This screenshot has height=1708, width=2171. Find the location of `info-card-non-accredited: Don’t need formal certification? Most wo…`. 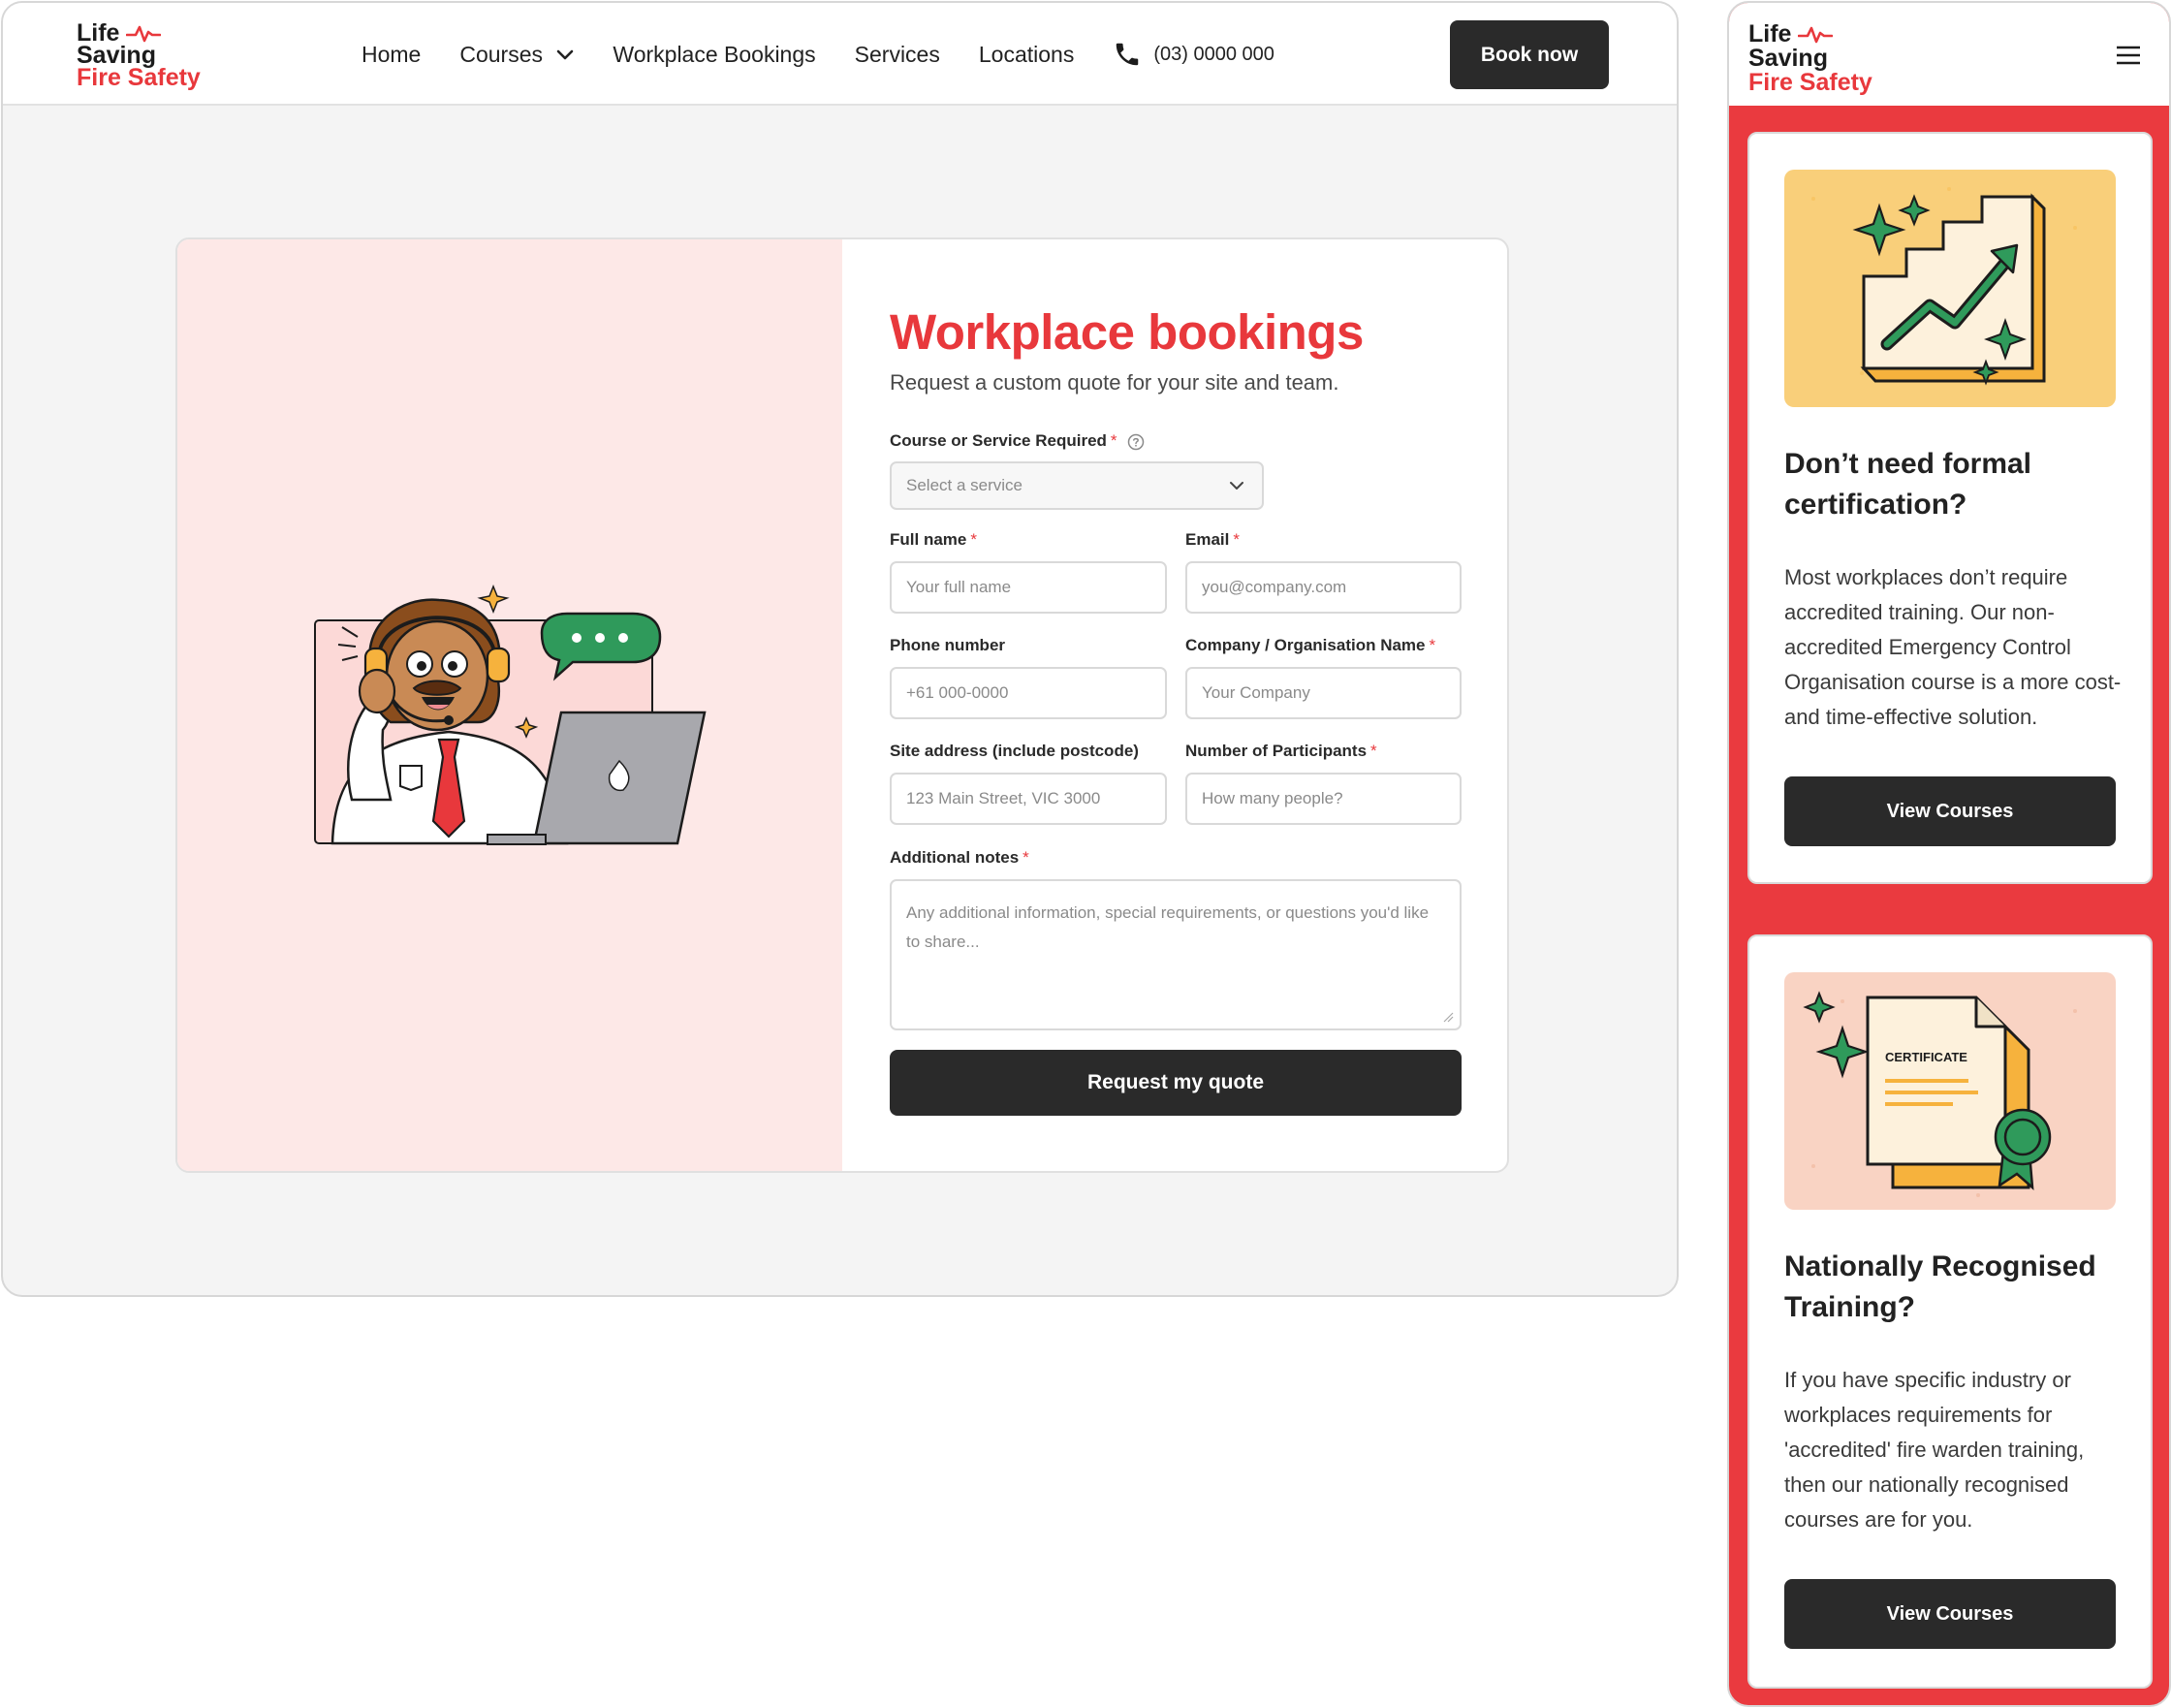

info-card-non-accredited: Don’t need formal certification? Most wo… is located at coordinates (1950, 508).